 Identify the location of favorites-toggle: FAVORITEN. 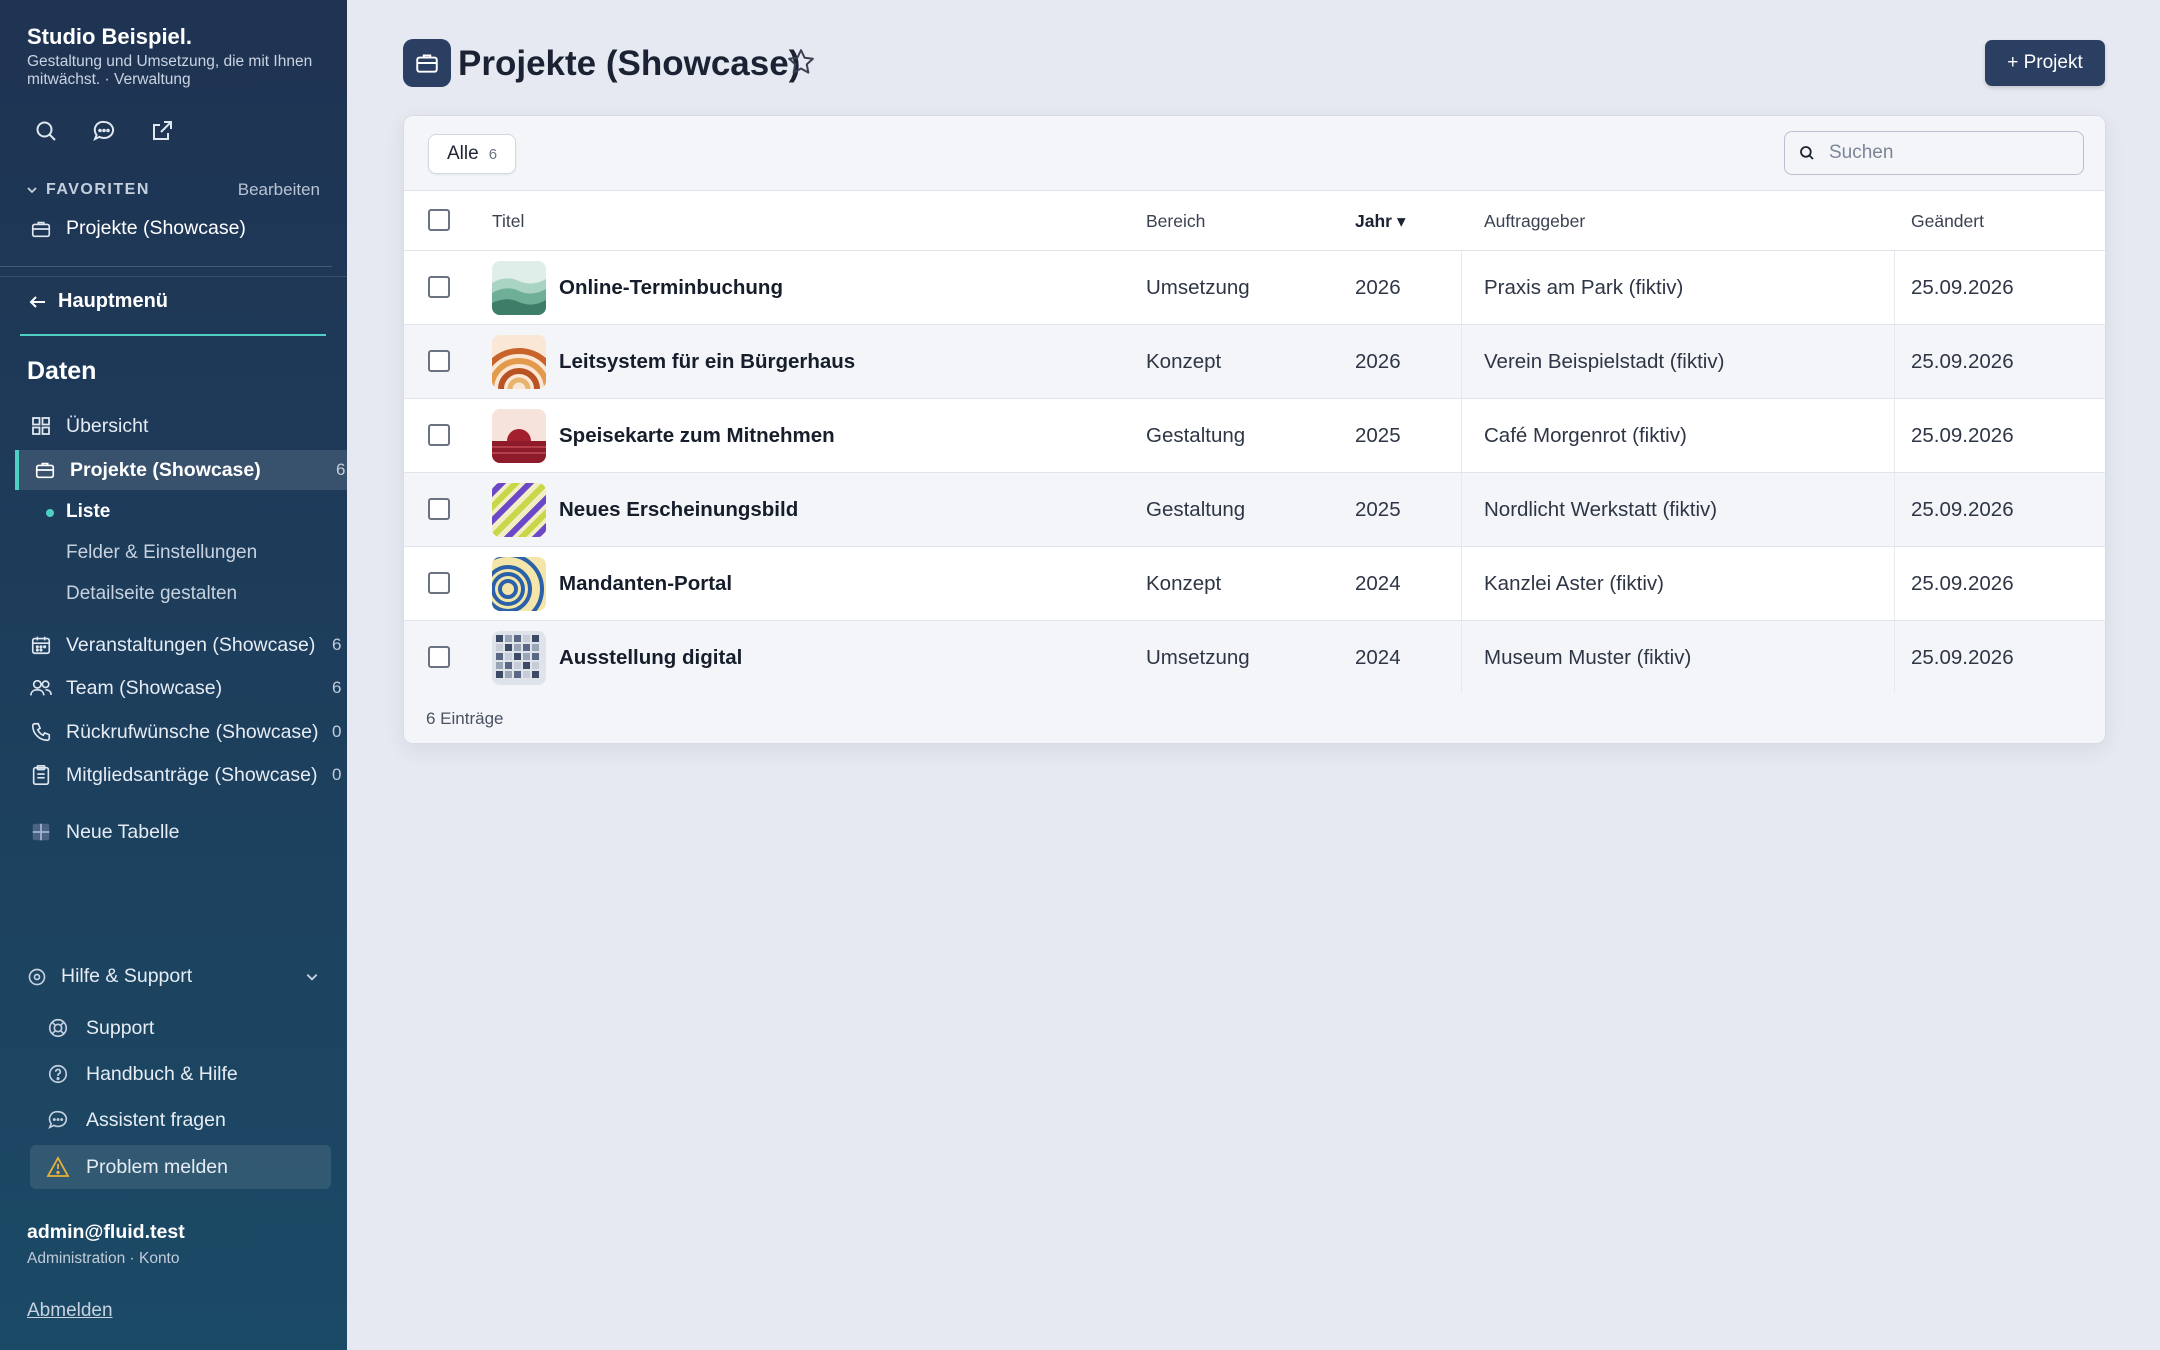
(88, 190).